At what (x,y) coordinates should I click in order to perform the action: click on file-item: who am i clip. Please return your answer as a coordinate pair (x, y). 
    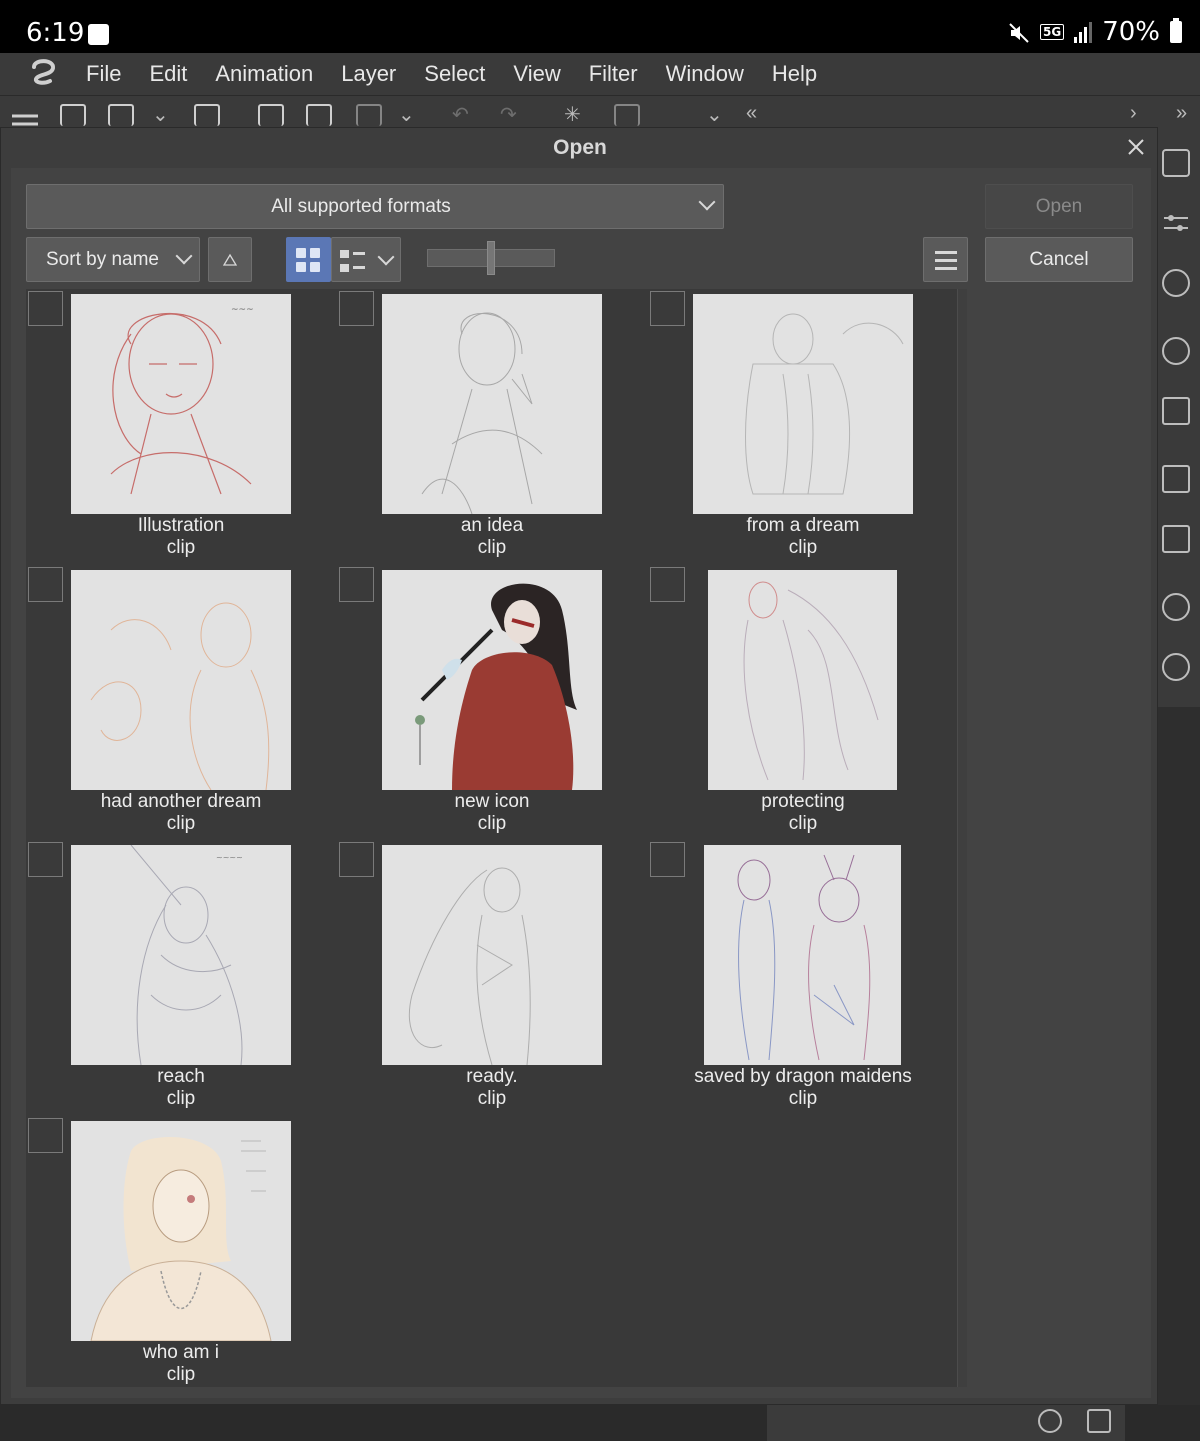
    Looking at the image, I should click on (181, 1254).